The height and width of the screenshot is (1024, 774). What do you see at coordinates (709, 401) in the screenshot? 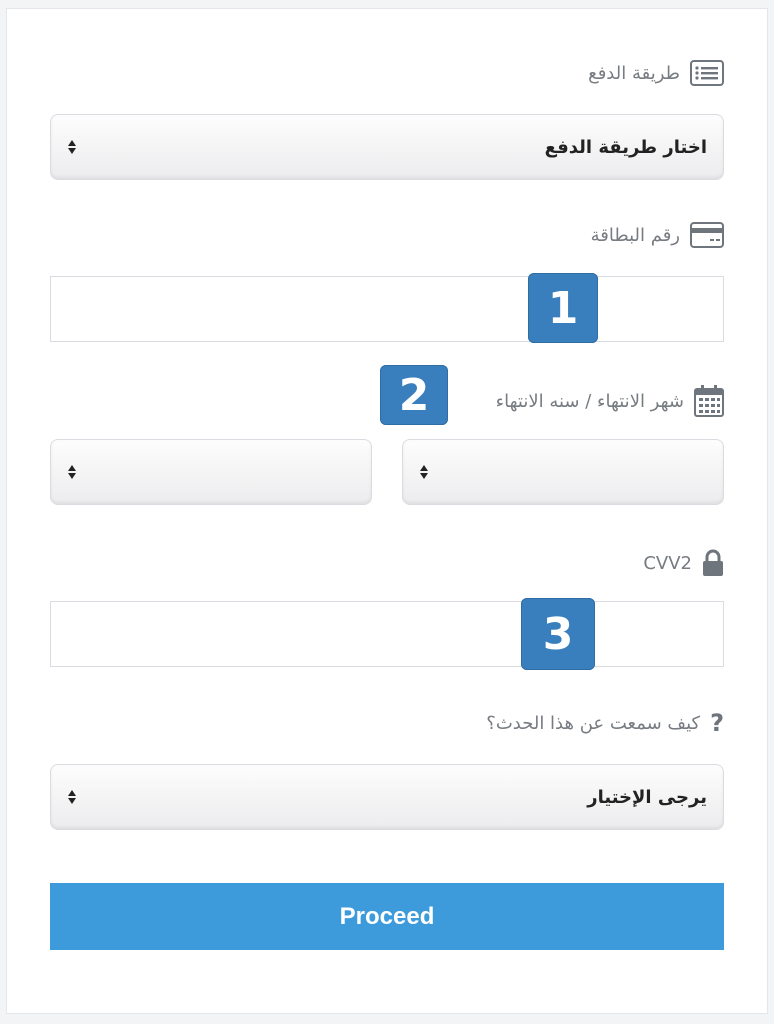
I see `calendar-icon` at bounding box center [709, 401].